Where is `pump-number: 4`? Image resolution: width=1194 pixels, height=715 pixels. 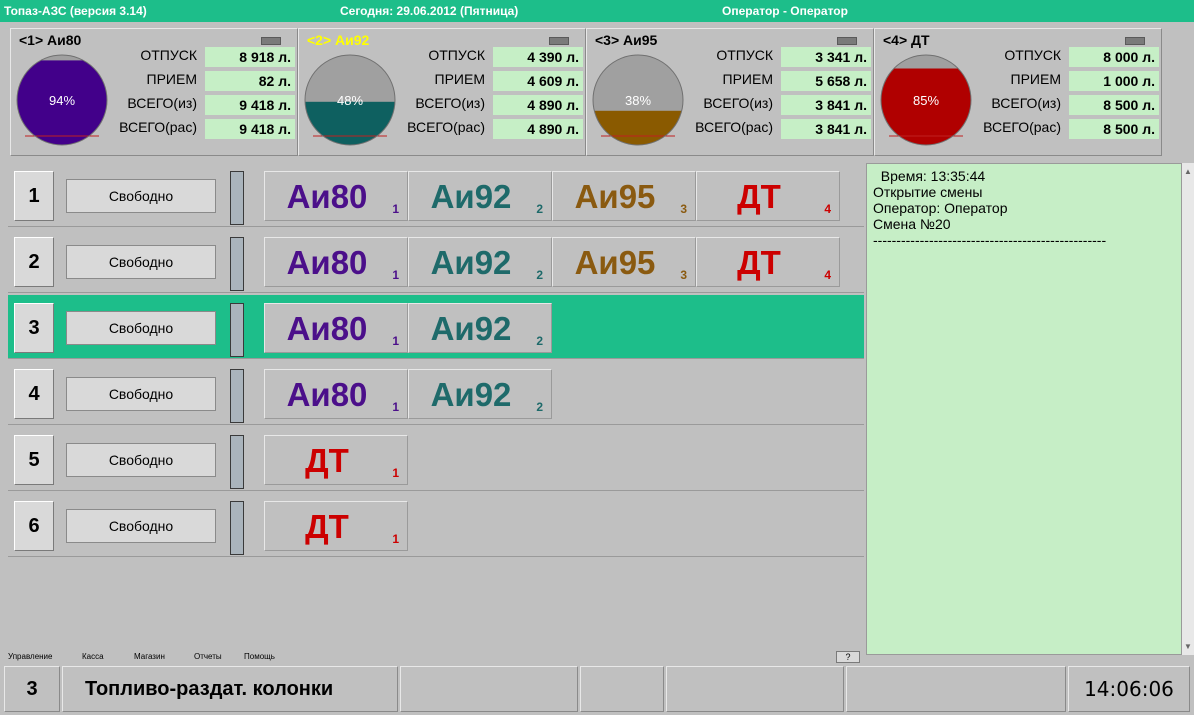 pump-number: 4 is located at coordinates (34, 394).